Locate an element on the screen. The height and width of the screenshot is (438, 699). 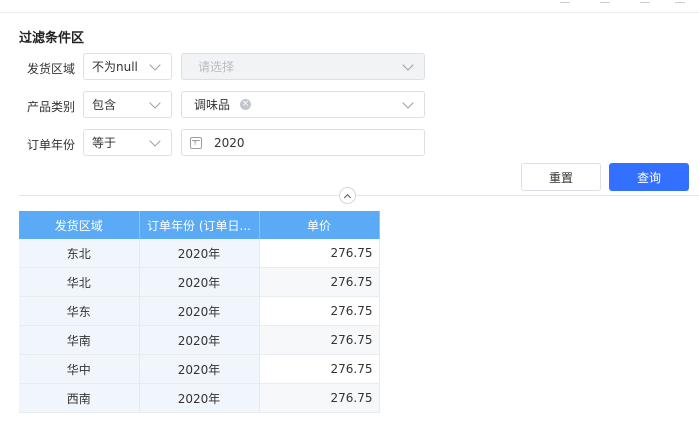
table-row: 西南 2020年 276.75 is located at coordinates (199, 398).